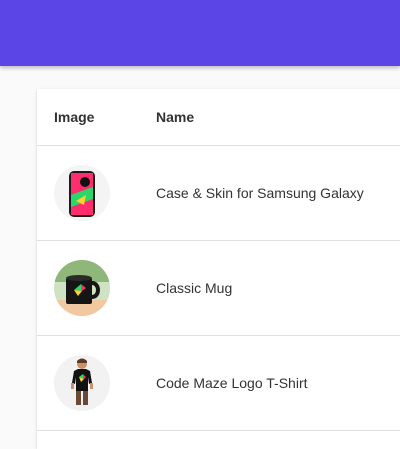  I want to click on product-name: Classic Mug, so click(194, 288).